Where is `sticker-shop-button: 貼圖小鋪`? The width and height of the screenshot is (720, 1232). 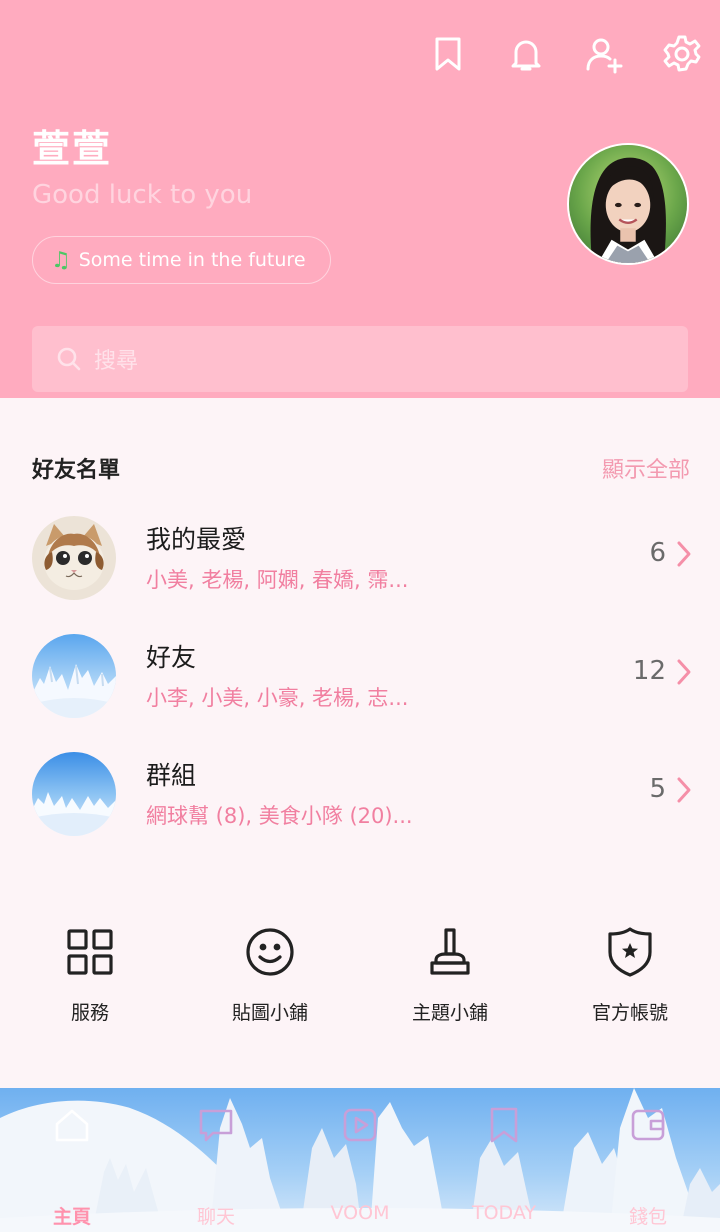 sticker-shop-button: 貼圖小鋪 is located at coordinates (270, 975).